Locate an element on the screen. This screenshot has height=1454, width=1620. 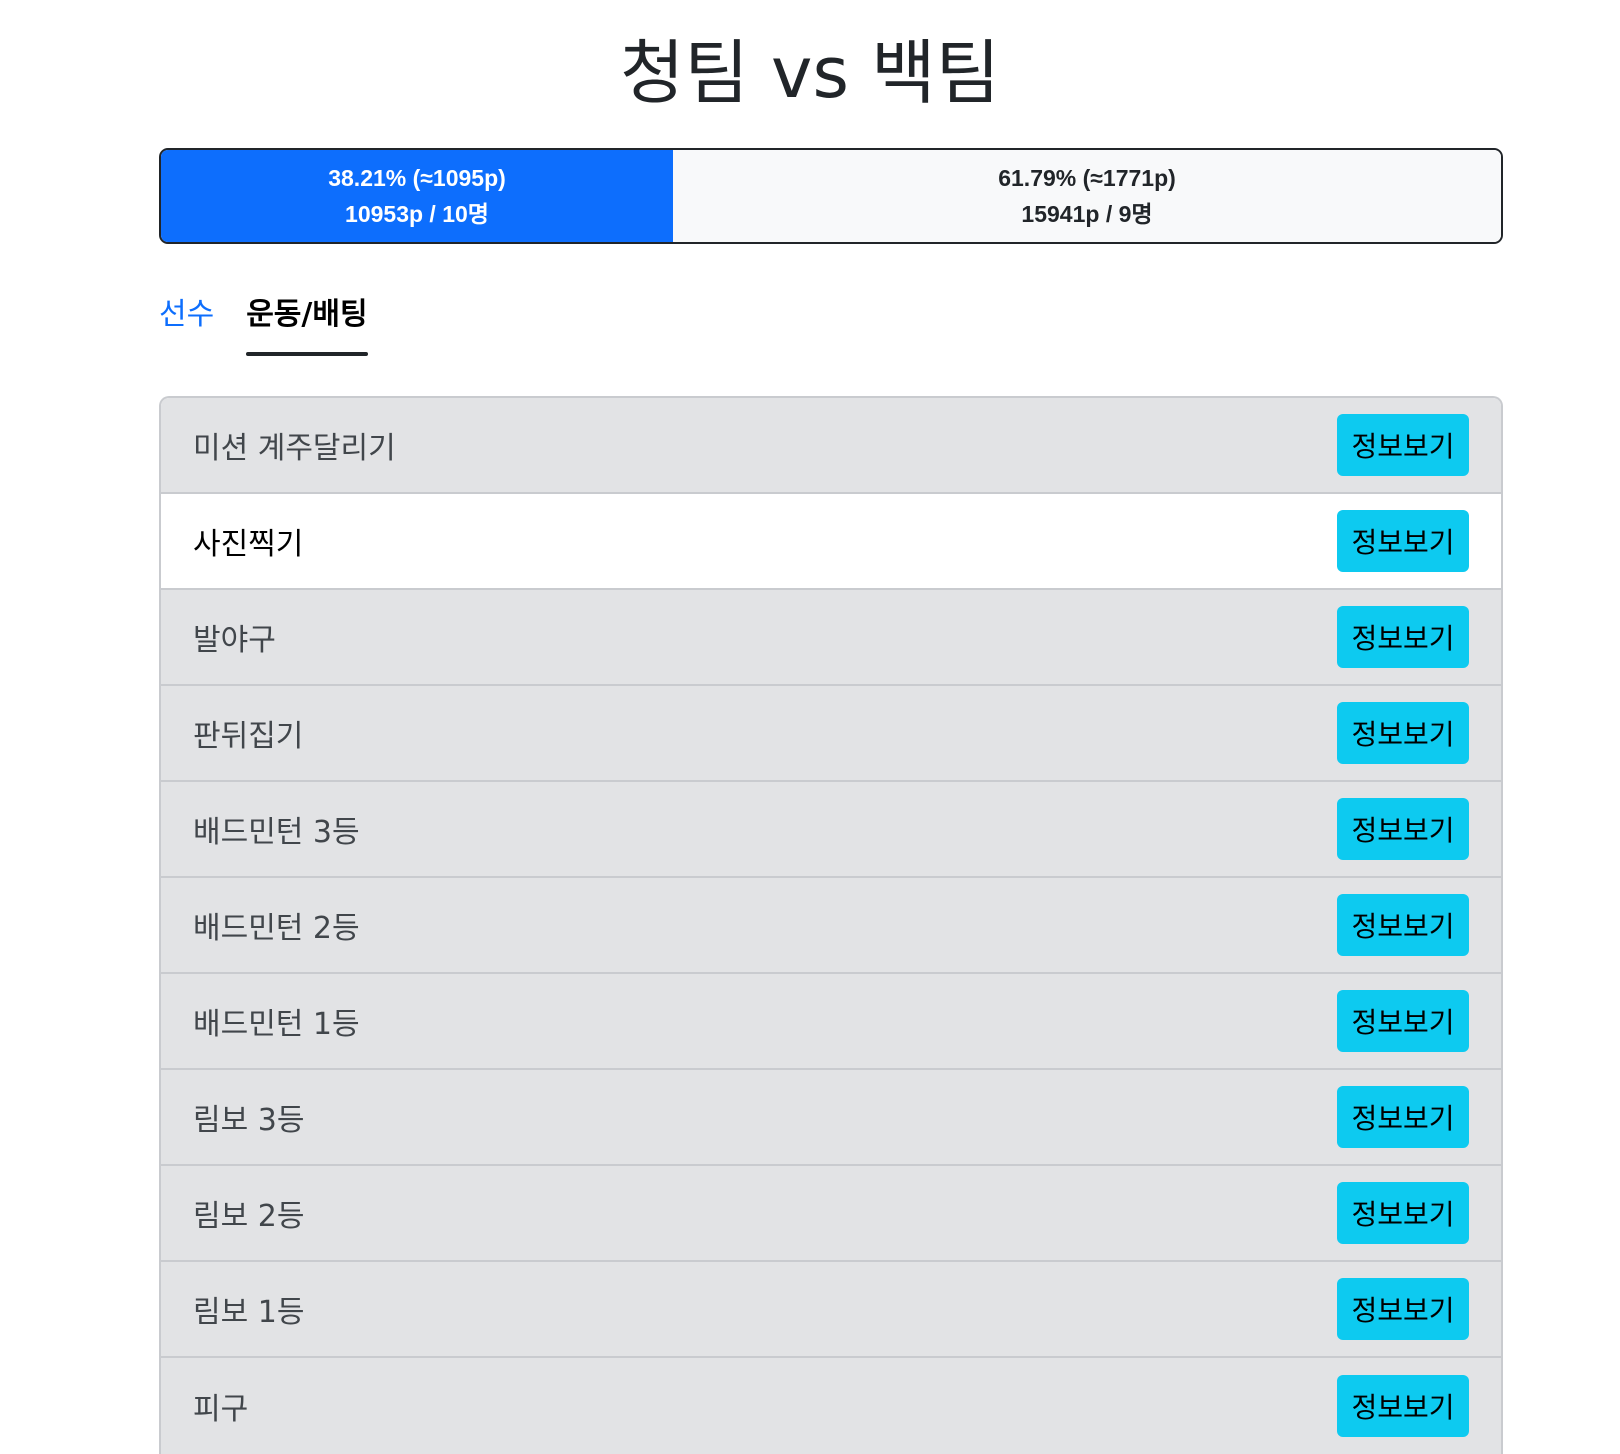
blue-team-percent: 38.21% (≈1095p) is located at coordinates (417, 178).